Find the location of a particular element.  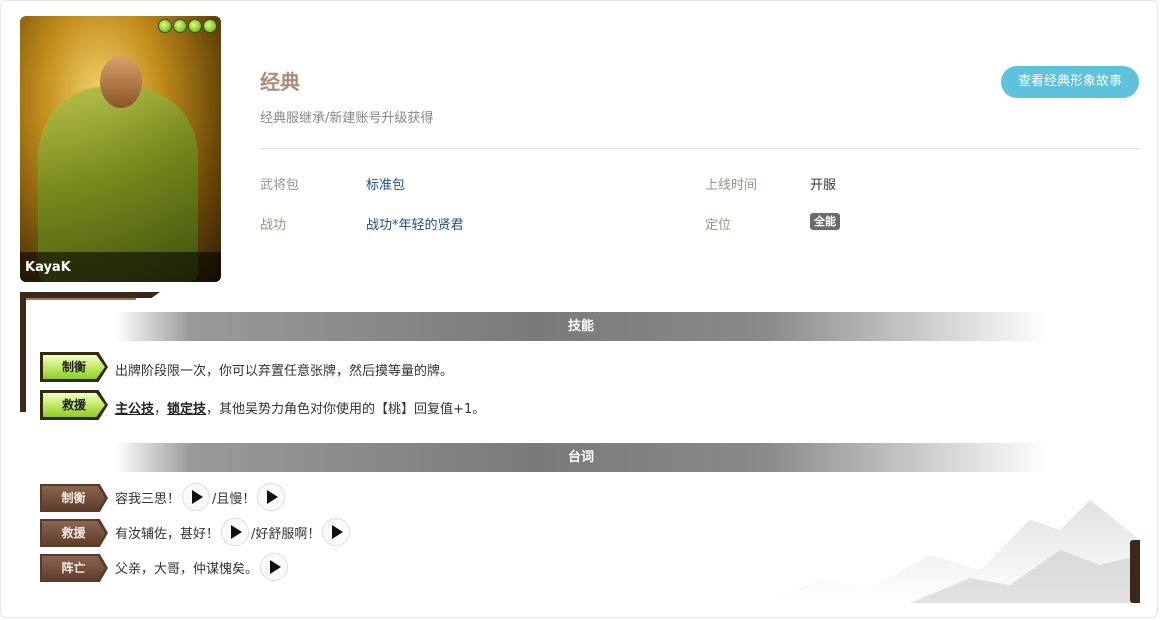

skill-tag-label: 制衡 is located at coordinates (74, 367).